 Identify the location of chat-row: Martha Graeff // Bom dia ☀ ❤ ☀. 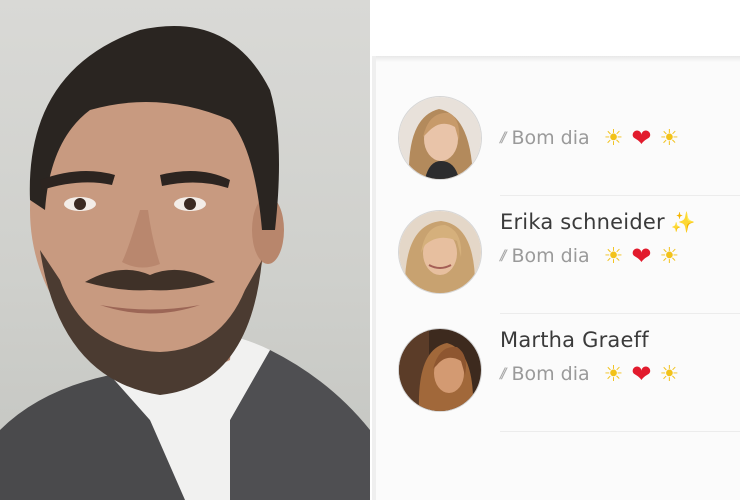
(556, 373).